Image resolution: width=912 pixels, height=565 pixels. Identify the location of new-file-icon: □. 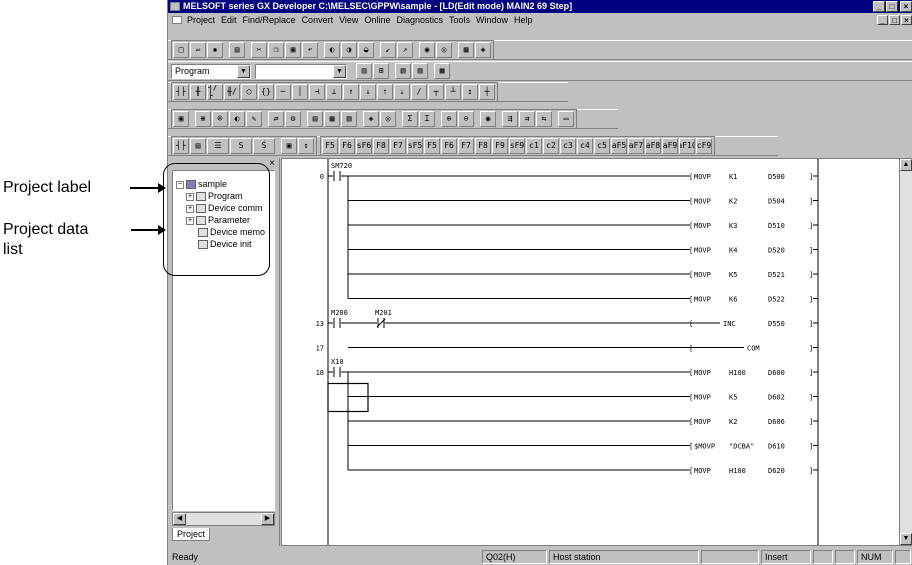
(181, 50).